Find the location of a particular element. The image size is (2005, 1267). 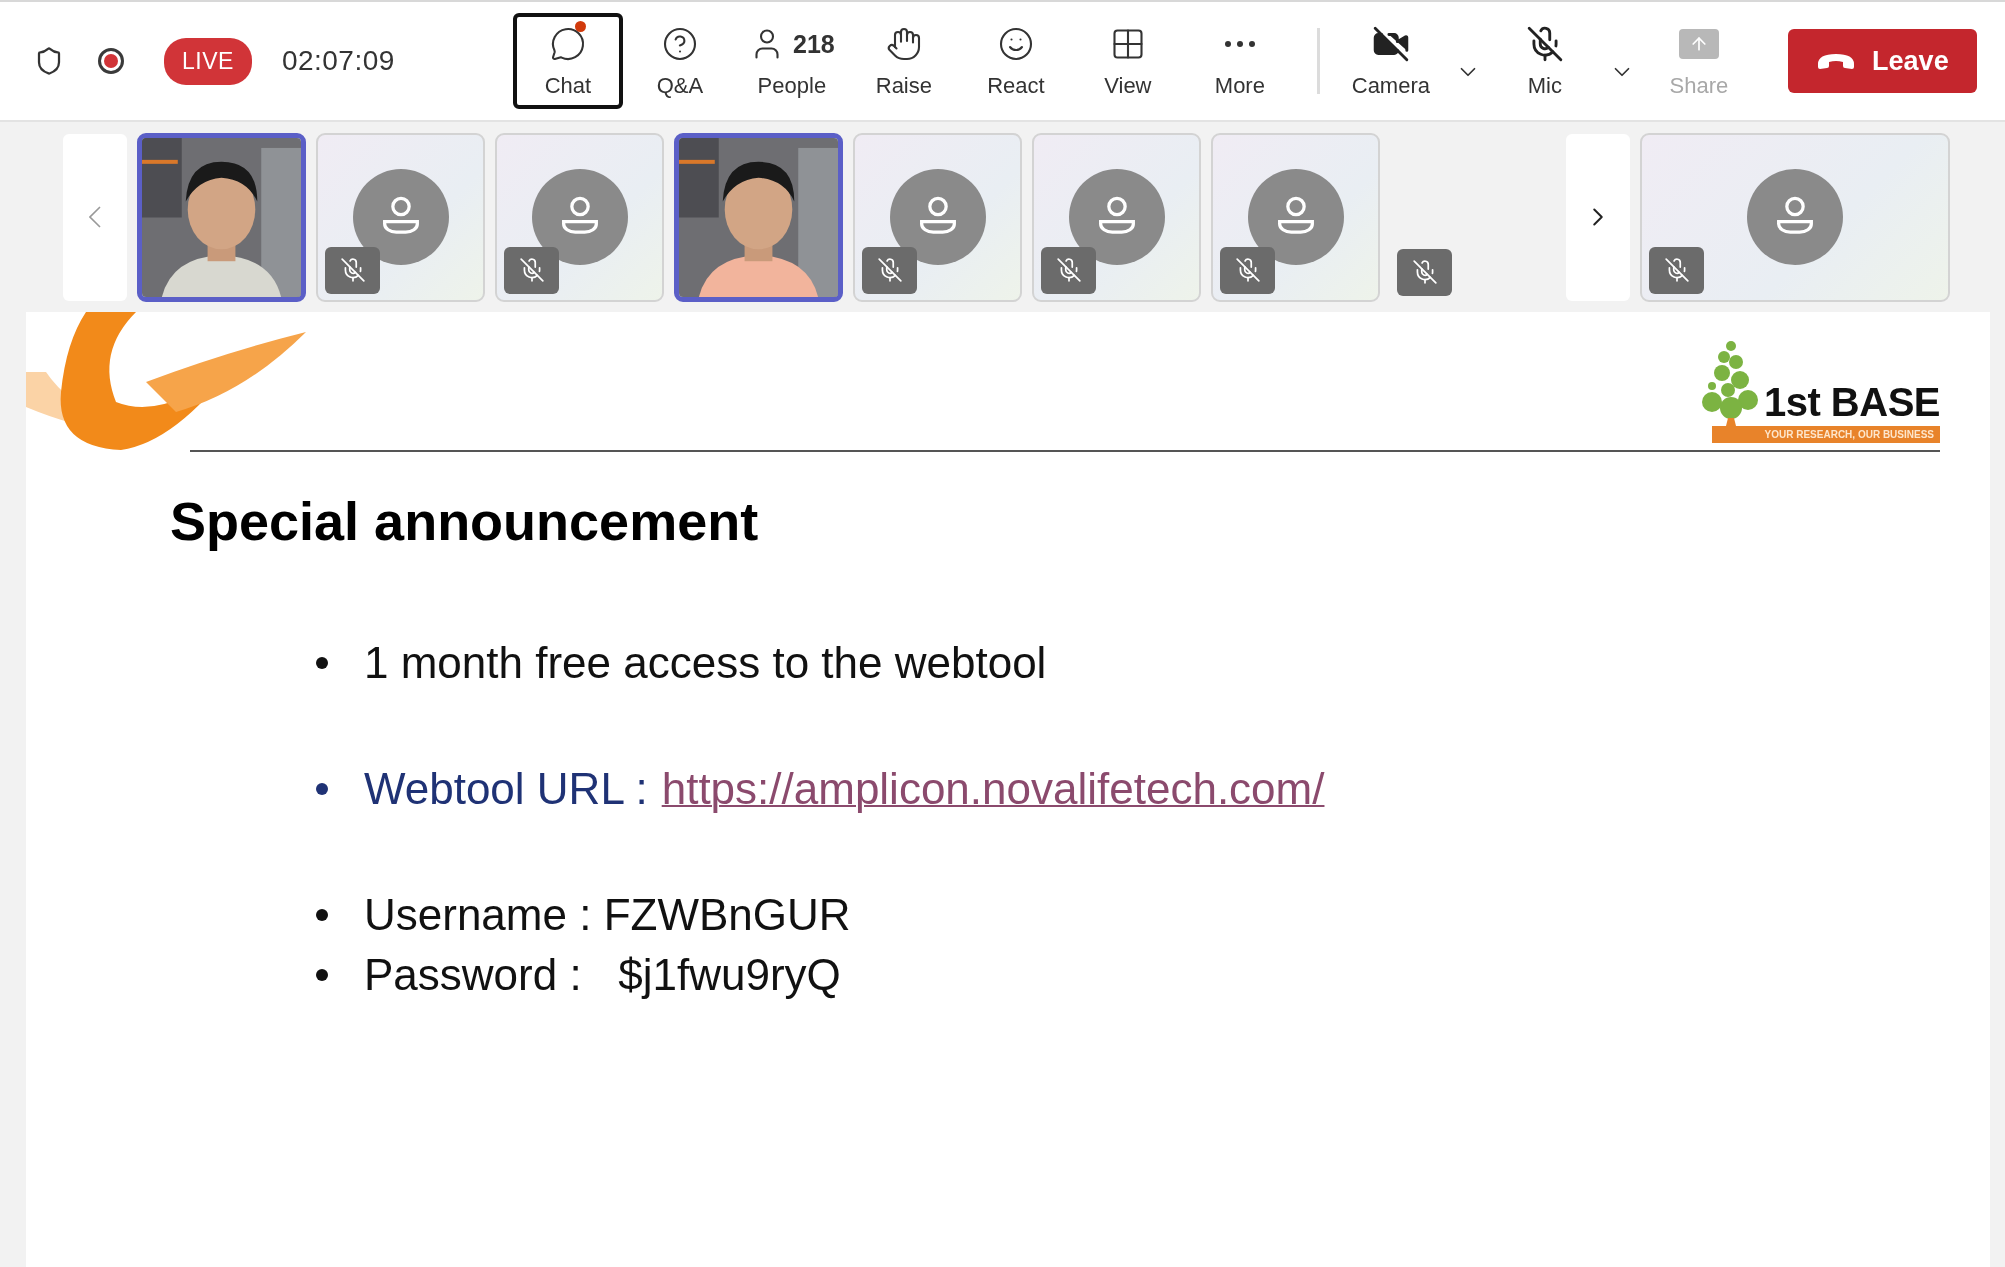

webtool-link: https://amplicon.novalifetech.com/ is located at coordinates (993, 789).